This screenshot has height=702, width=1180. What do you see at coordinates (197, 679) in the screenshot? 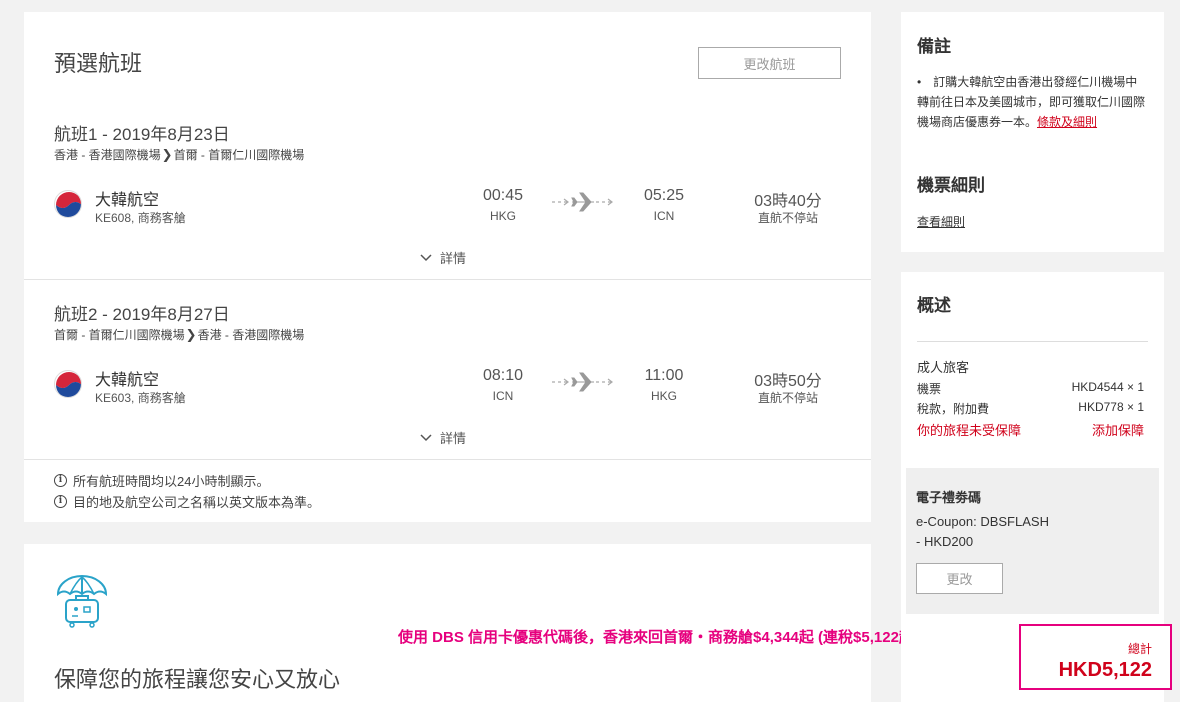
I see `insurance-title: 保障您的旅程讓您安心又放心` at bounding box center [197, 679].